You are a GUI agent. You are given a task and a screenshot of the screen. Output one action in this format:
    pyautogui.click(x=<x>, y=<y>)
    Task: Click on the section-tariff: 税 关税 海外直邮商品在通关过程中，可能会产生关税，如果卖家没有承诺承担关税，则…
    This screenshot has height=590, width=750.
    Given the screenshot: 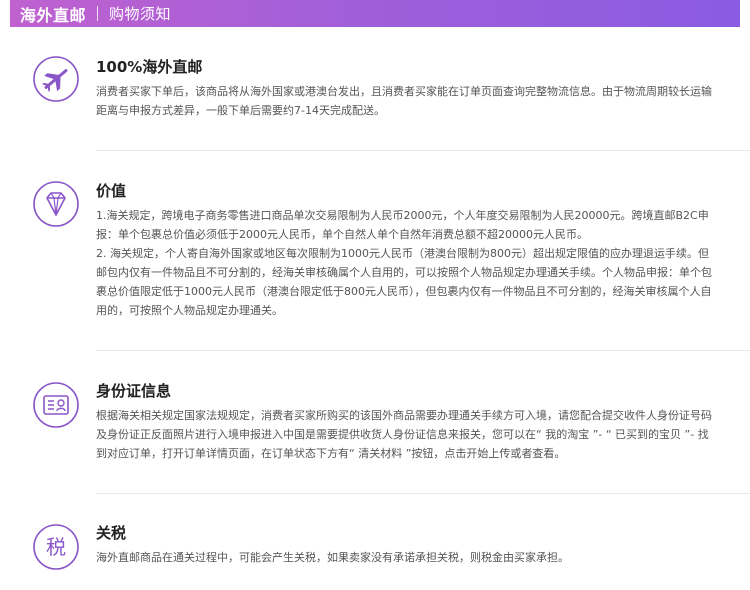 What is the action you would take?
    pyautogui.click(x=382, y=550)
    